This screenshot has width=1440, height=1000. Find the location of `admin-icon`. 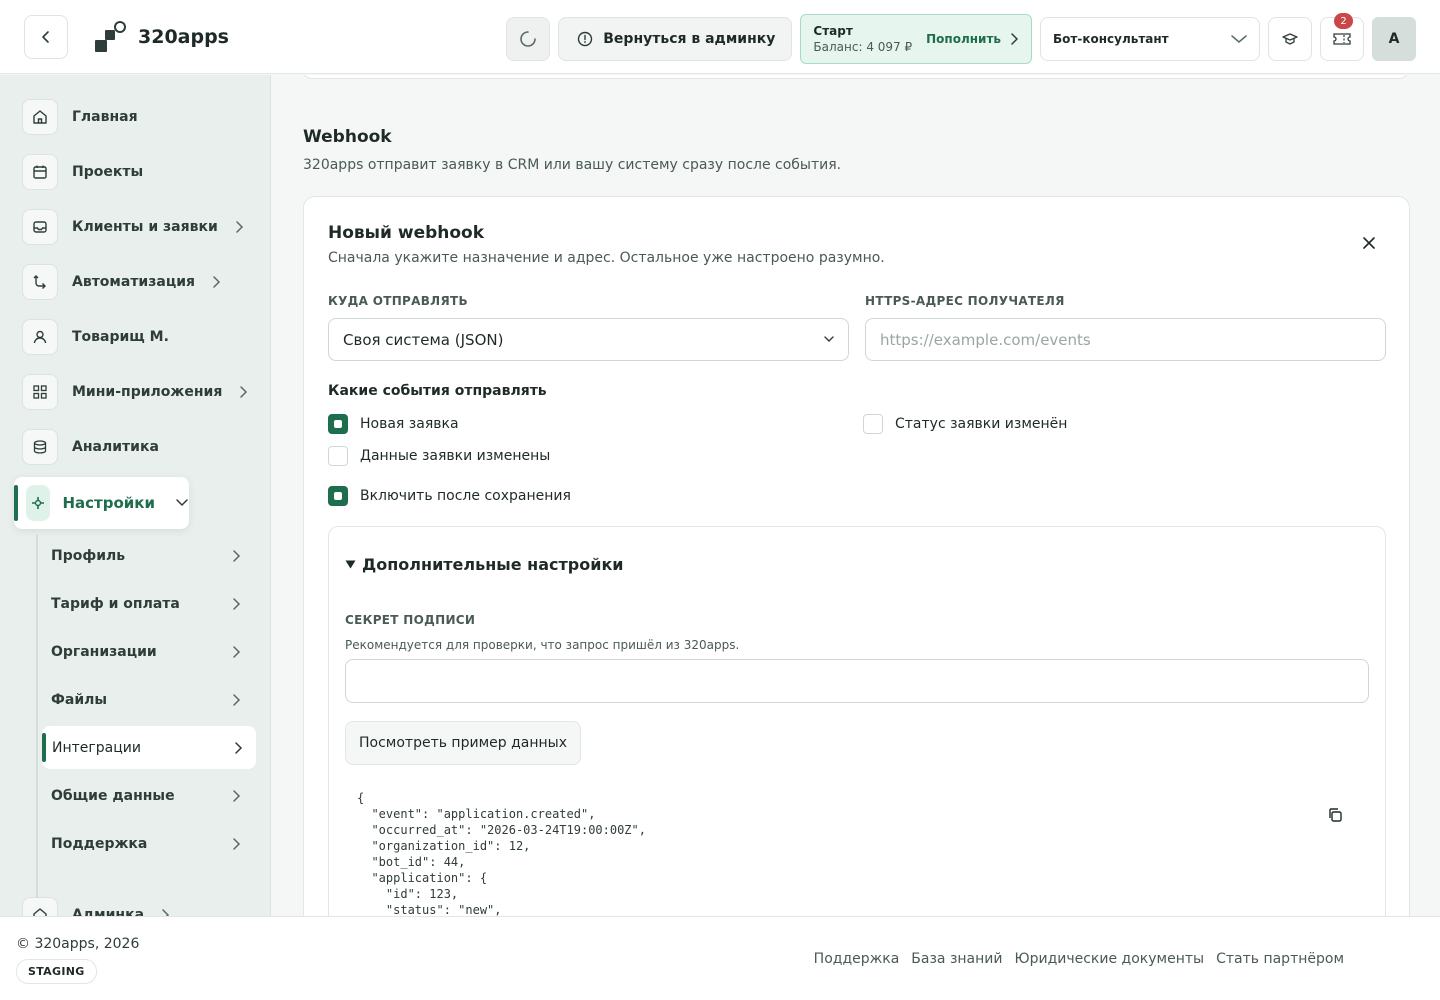

admin-icon is located at coordinates (40, 906).